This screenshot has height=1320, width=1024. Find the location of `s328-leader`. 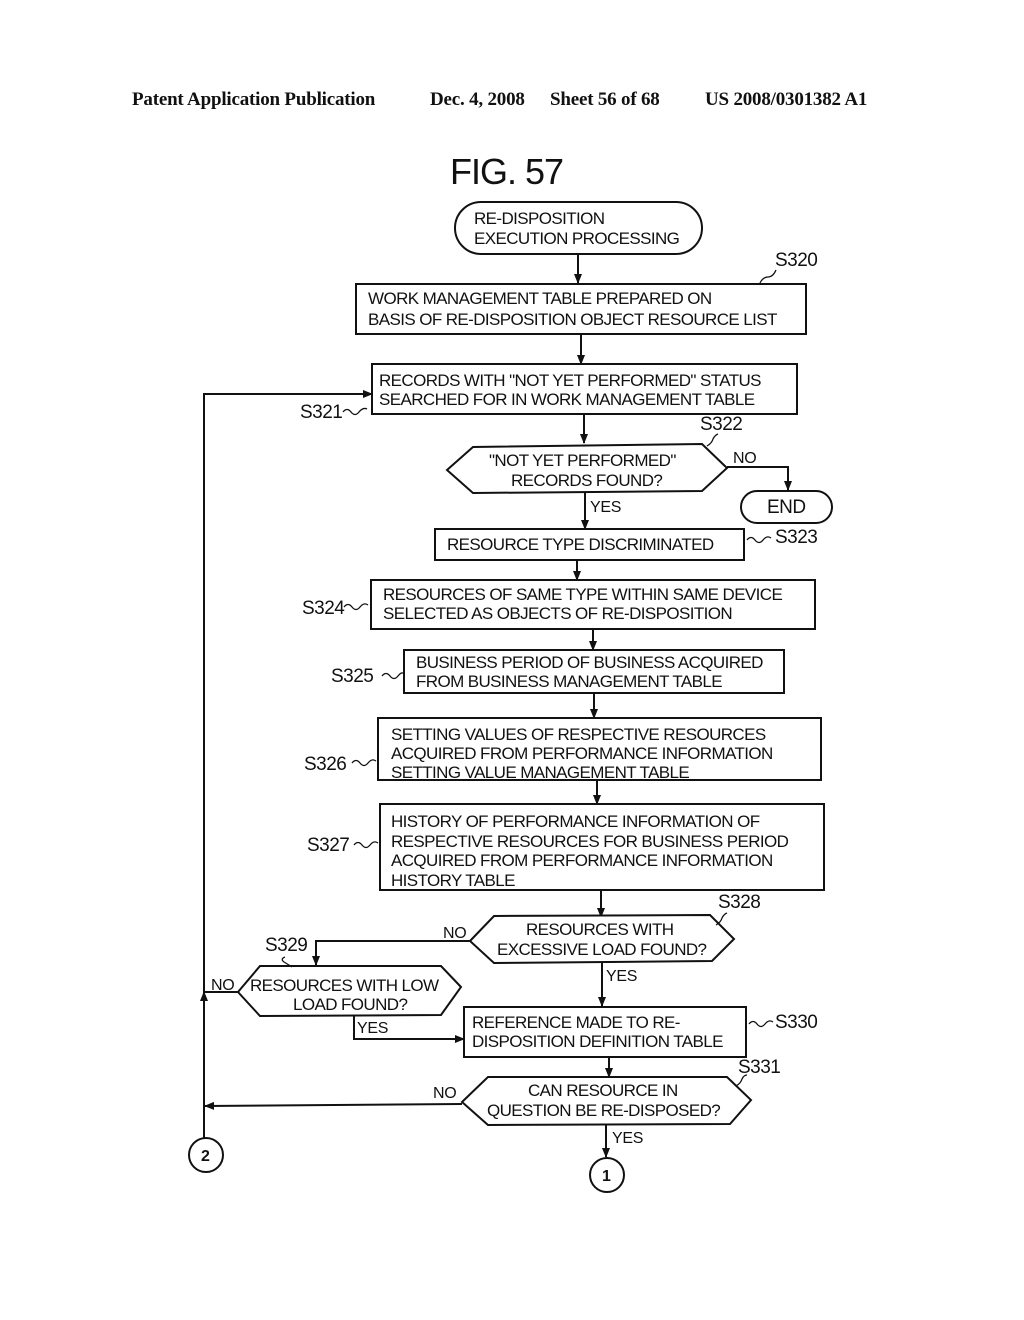

s328-leader is located at coordinates (721, 919).